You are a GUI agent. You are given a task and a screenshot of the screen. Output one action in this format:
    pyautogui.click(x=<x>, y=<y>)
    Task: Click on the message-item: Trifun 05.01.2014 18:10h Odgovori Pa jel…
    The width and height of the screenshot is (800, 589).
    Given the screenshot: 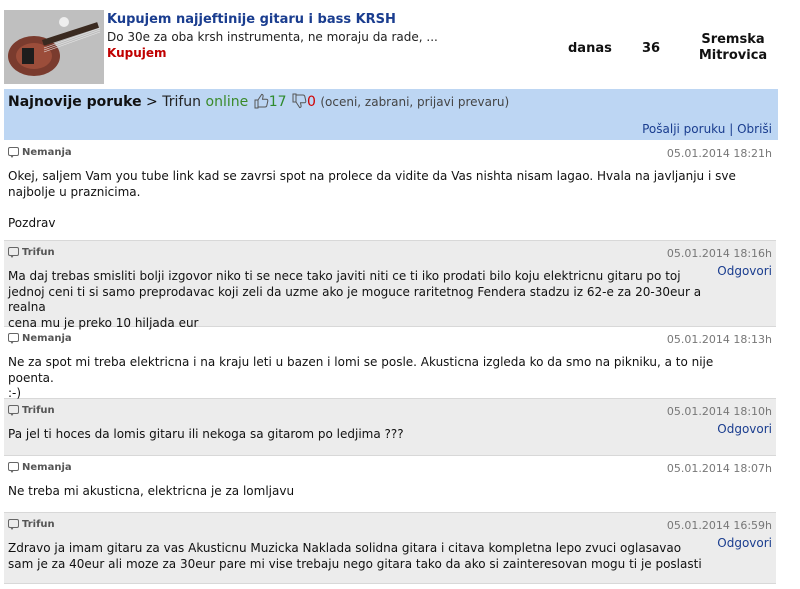 What is the action you would take?
    pyautogui.click(x=390, y=427)
    